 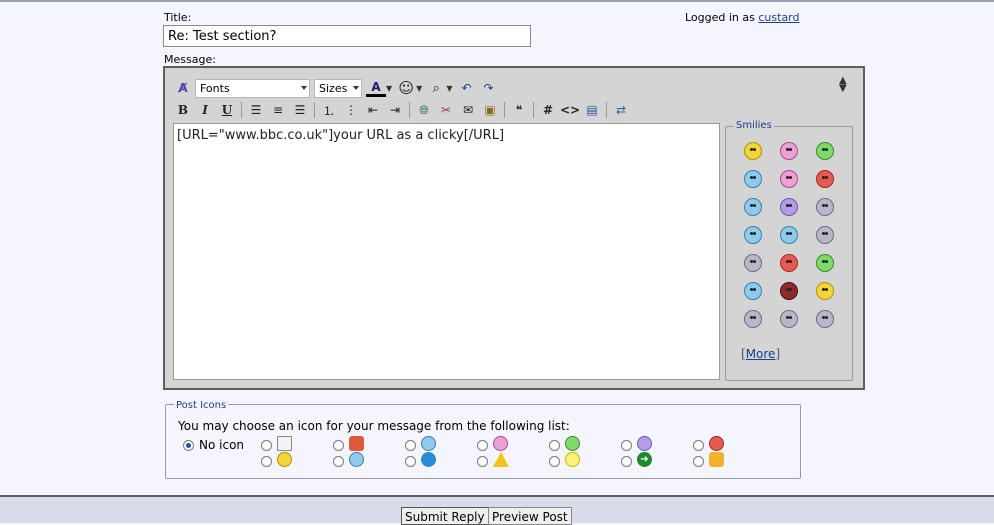 What do you see at coordinates (445, 516) in the screenshot?
I see `submit-reply-button: Submit Reply` at bounding box center [445, 516].